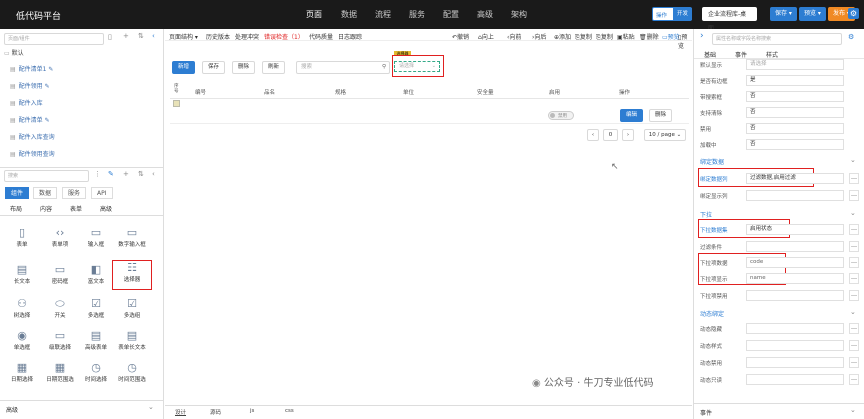 This screenshot has width=864, height=419. I want to click on subtab-layout: 布局, so click(16, 208).